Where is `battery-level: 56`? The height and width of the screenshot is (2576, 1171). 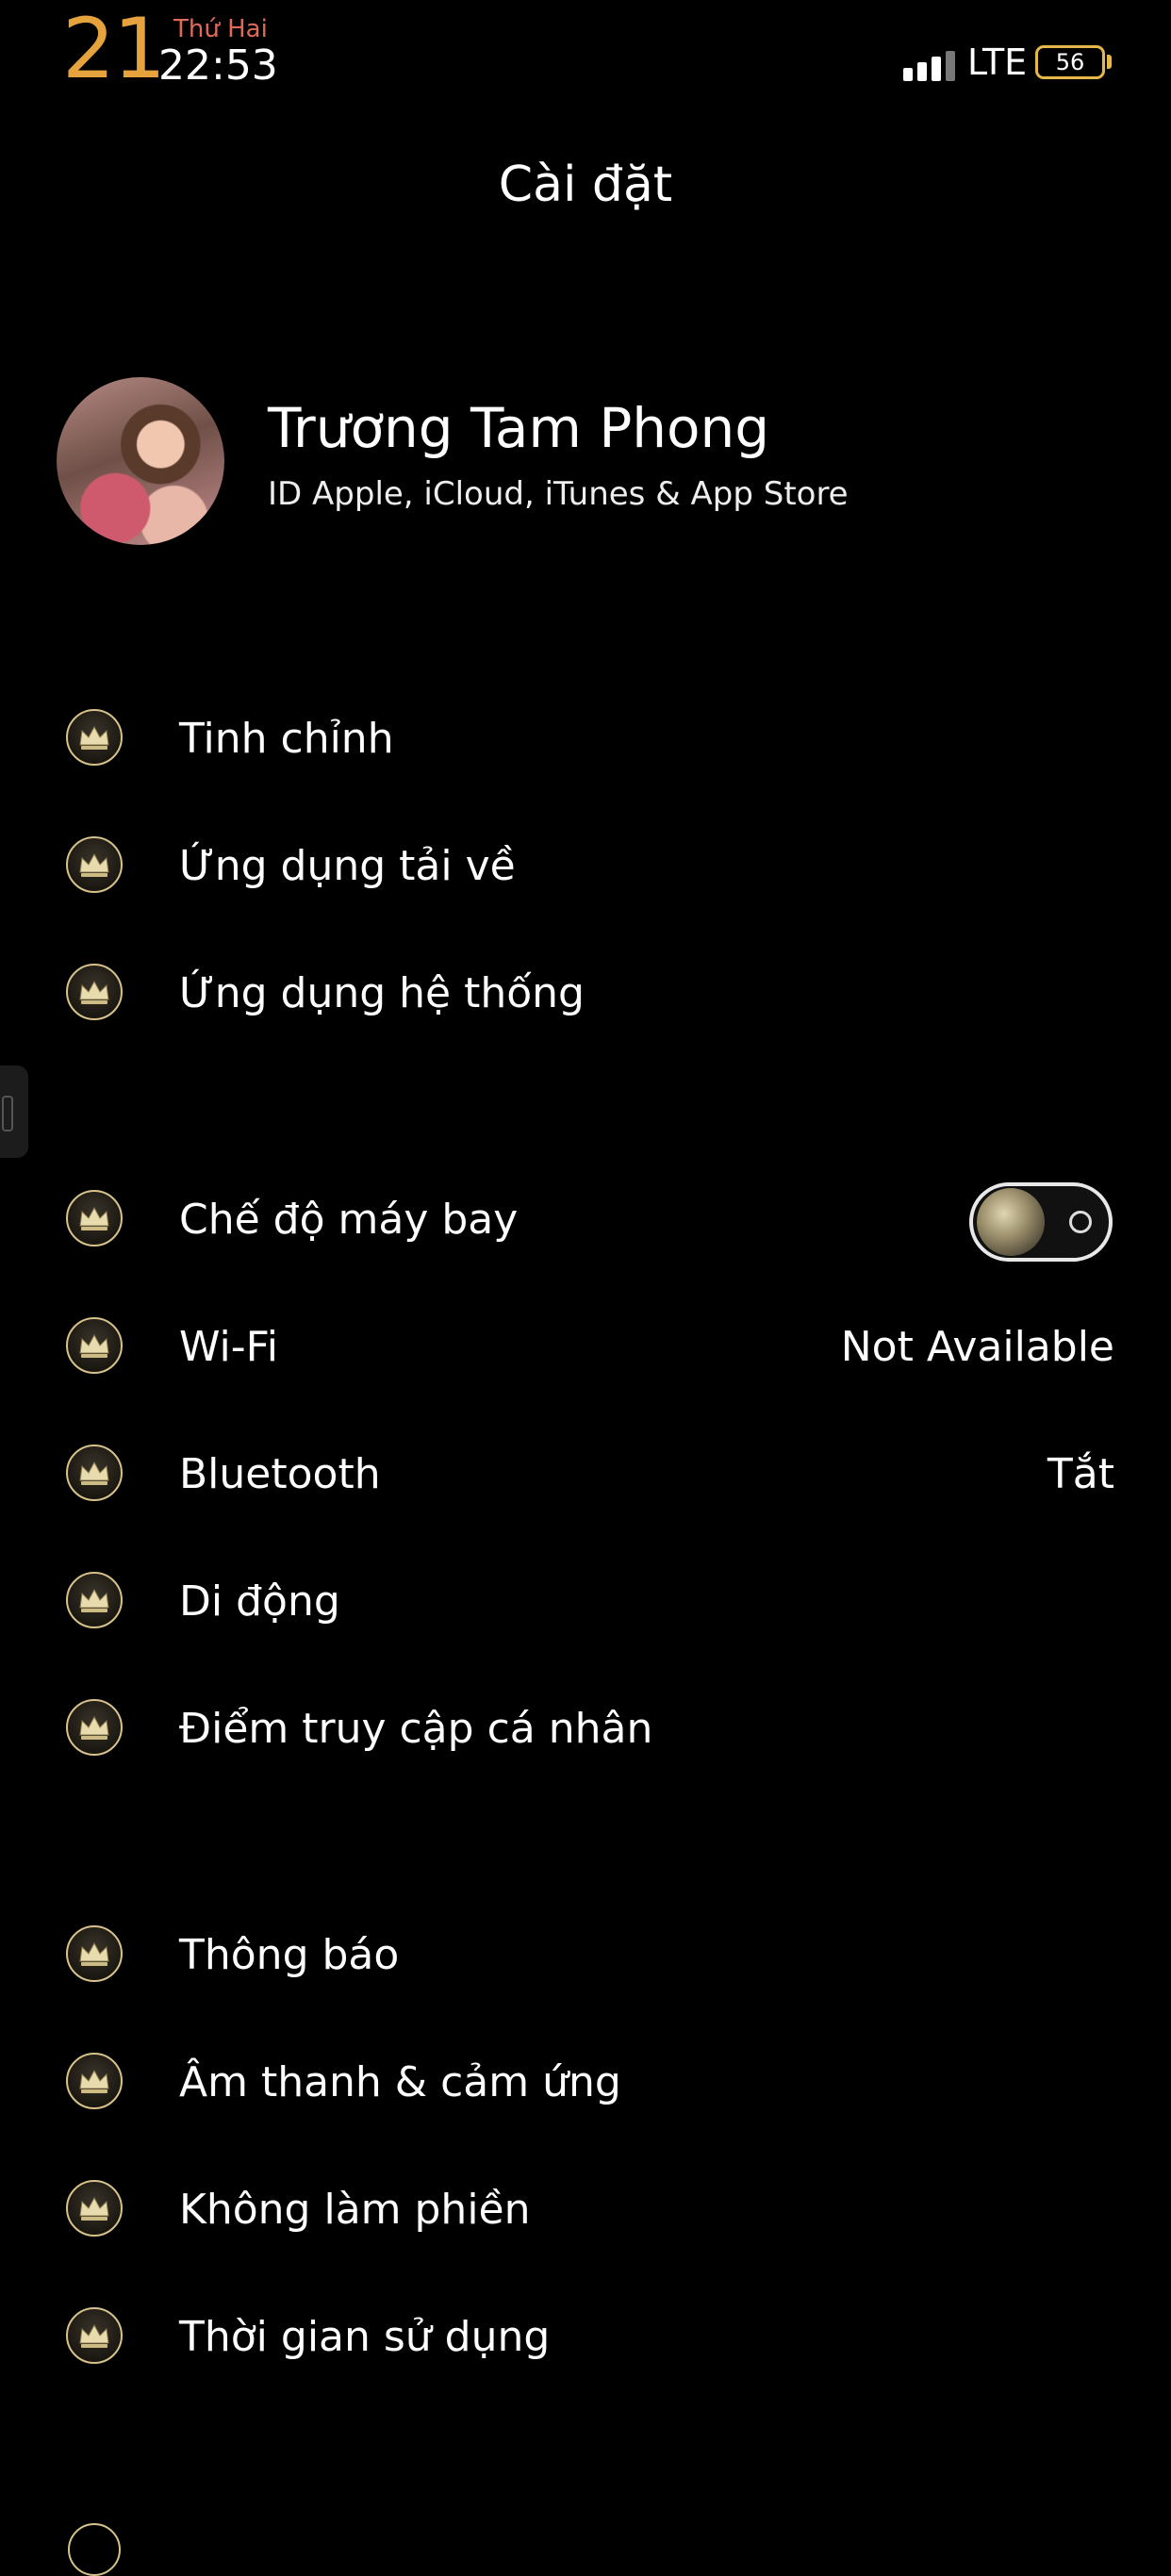
battery-level: 56 is located at coordinates (1070, 62).